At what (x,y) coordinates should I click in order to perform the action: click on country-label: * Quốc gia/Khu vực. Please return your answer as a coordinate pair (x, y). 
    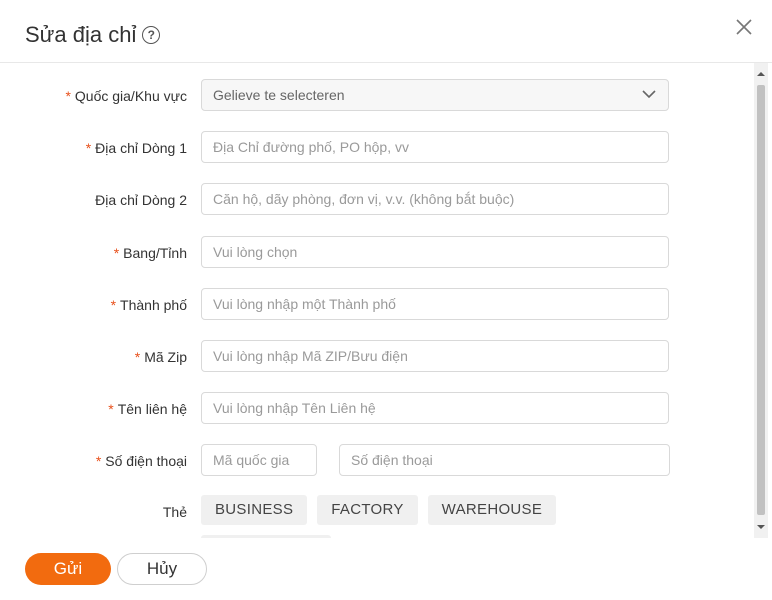
    Looking at the image, I should click on (126, 96).